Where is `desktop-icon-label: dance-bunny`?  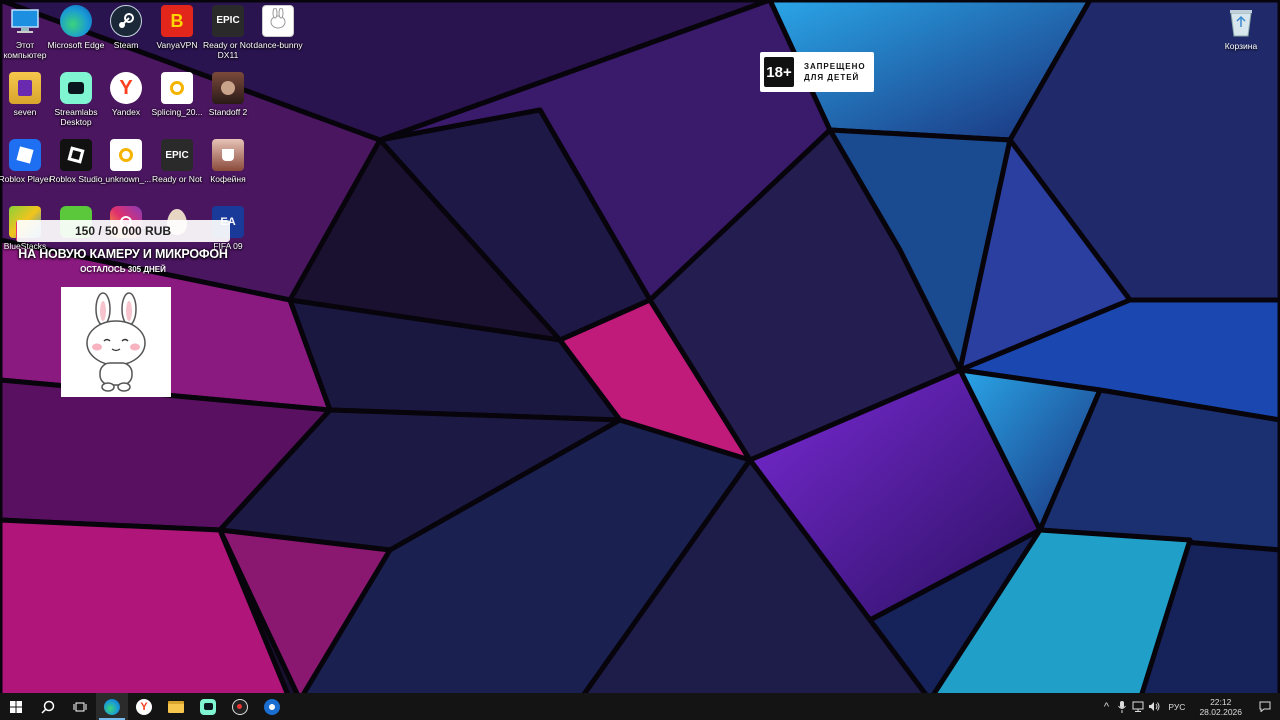 desktop-icon-label: dance-bunny is located at coordinates (278, 45).